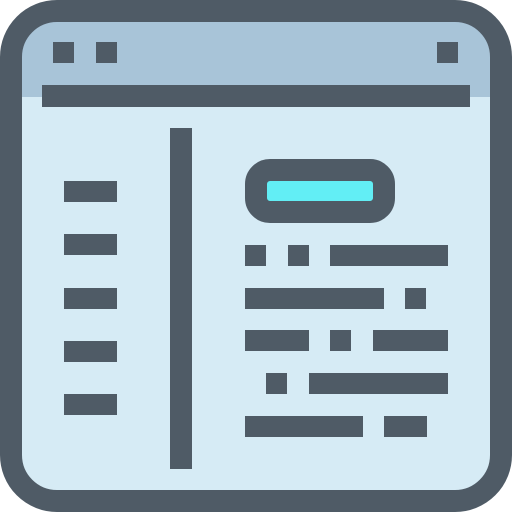 Image resolution: width=512 pixels, height=512 pixels. What do you see at coordinates (181, 298) in the screenshot?
I see `sidebar-divider` at bounding box center [181, 298].